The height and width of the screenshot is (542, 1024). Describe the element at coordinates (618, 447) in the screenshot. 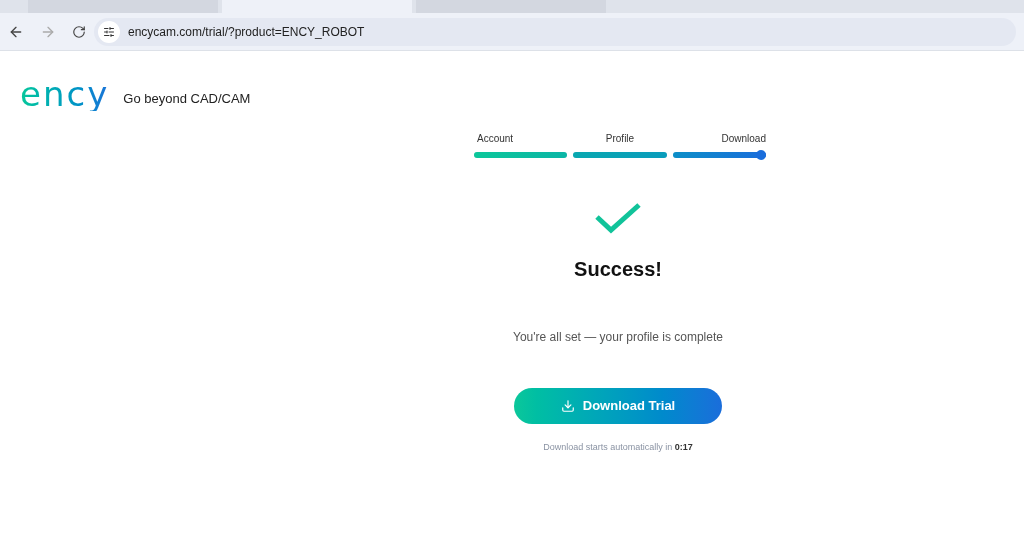

I see `countdown-text: Download starts automatically in 0:17` at that location.